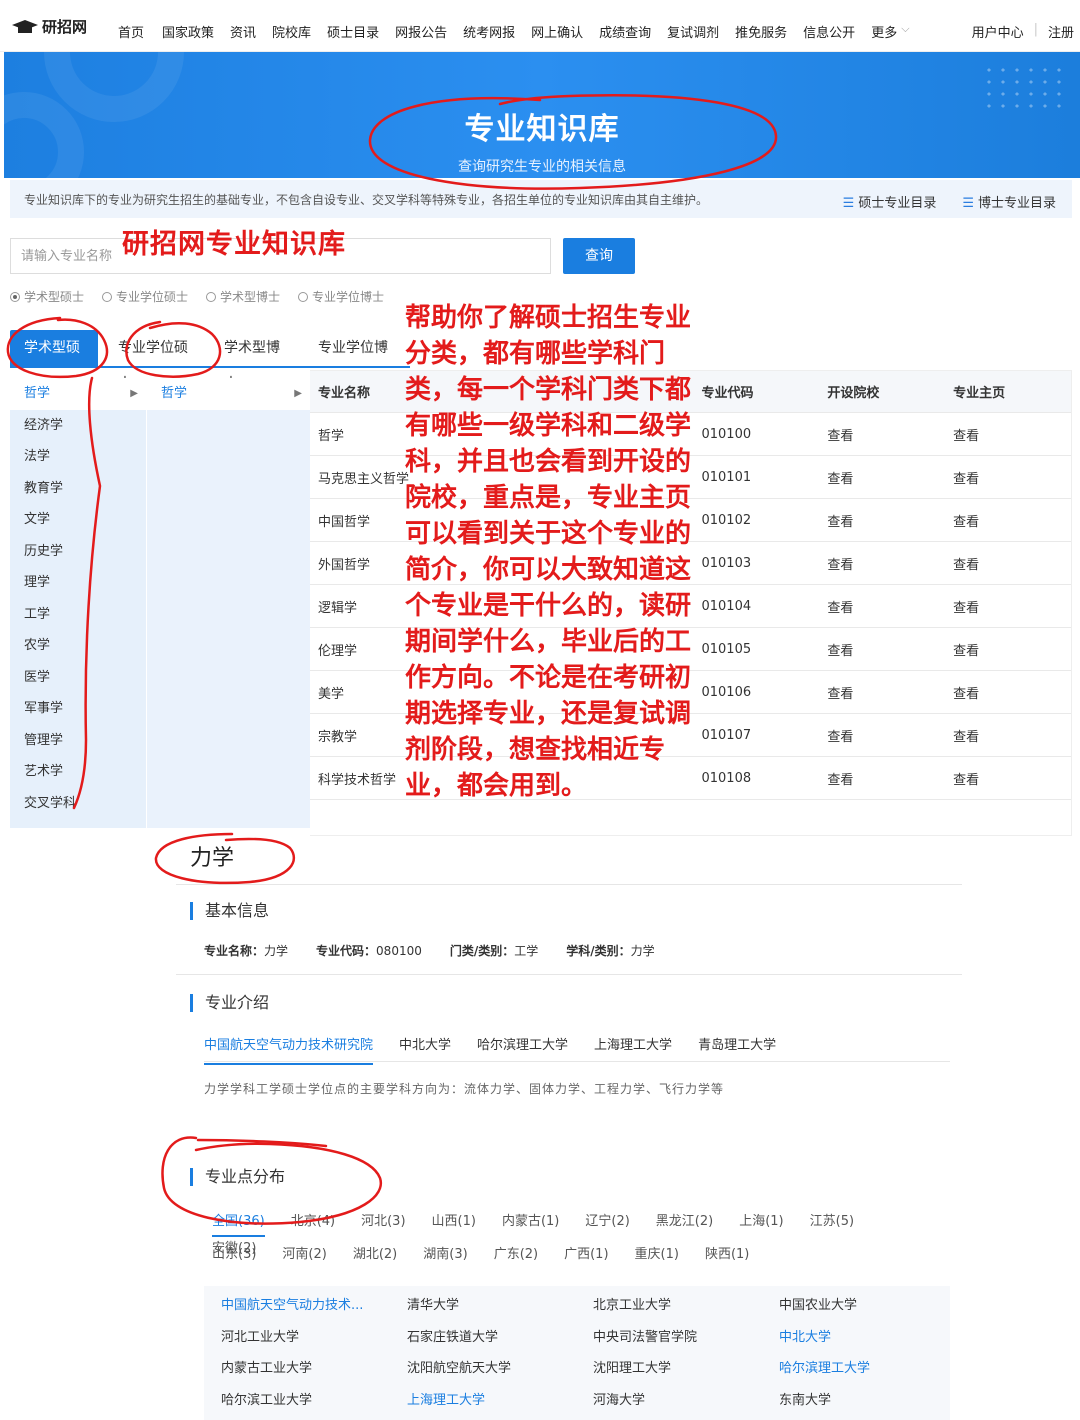 Image resolution: width=1080 pixels, height=1420 pixels. What do you see at coordinates (727, 393) in the screenshot?
I see `column-header: 专业代码` at bounding box center [727, 393].